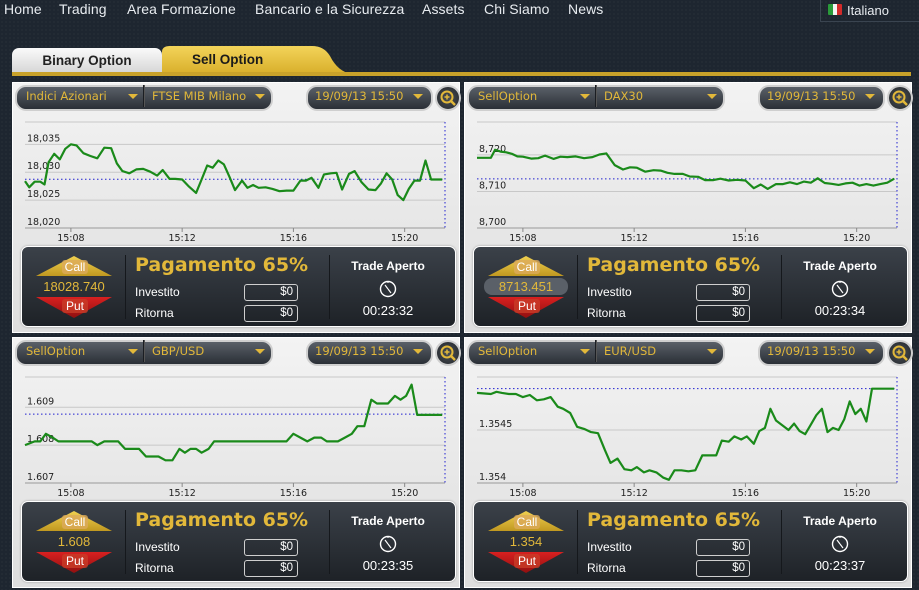 This screenshot has width=919, height=590. I want to click on asset-dropdown: FTSE MIB Milano, so click(199, 96).